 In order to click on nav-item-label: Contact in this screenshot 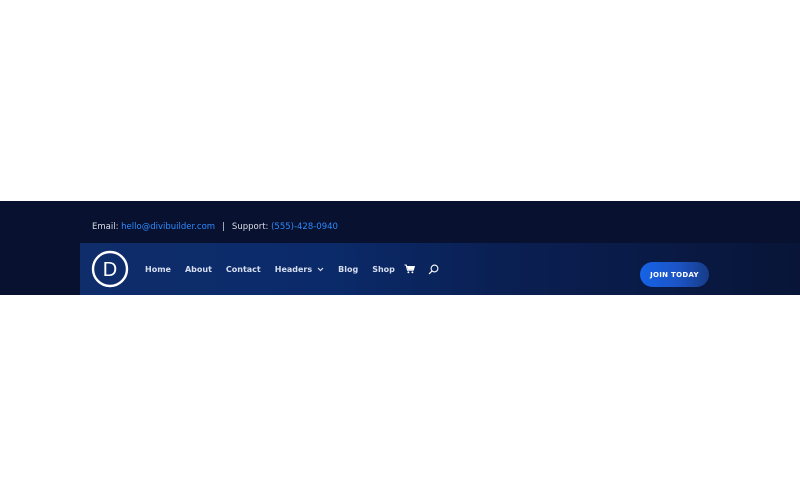, I will do `click(243, 269)`.